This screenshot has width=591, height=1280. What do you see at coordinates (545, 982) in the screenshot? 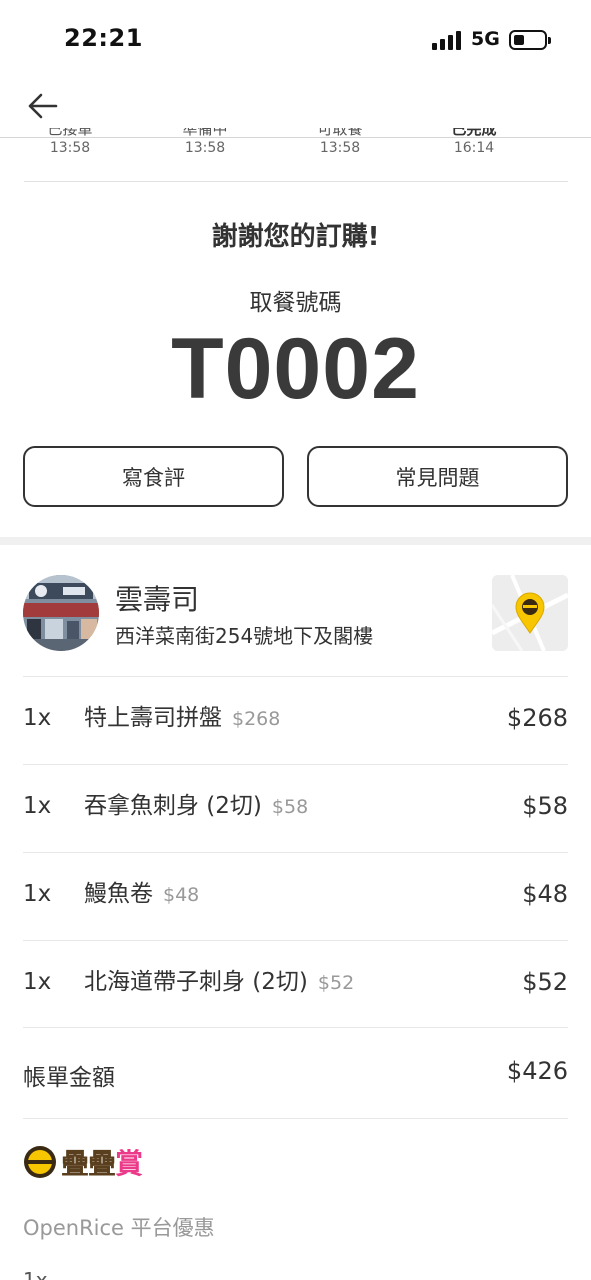
I see `item-total-price: $52` at bounding box center [545, 982].